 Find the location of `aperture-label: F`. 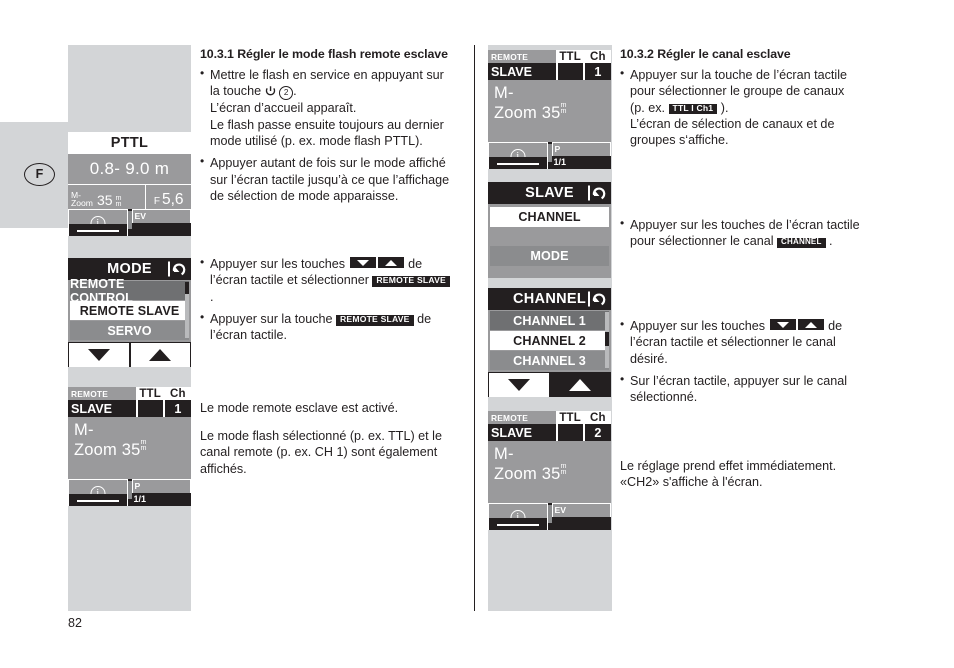

aperture-label: F is located at coordinates (156, 201).